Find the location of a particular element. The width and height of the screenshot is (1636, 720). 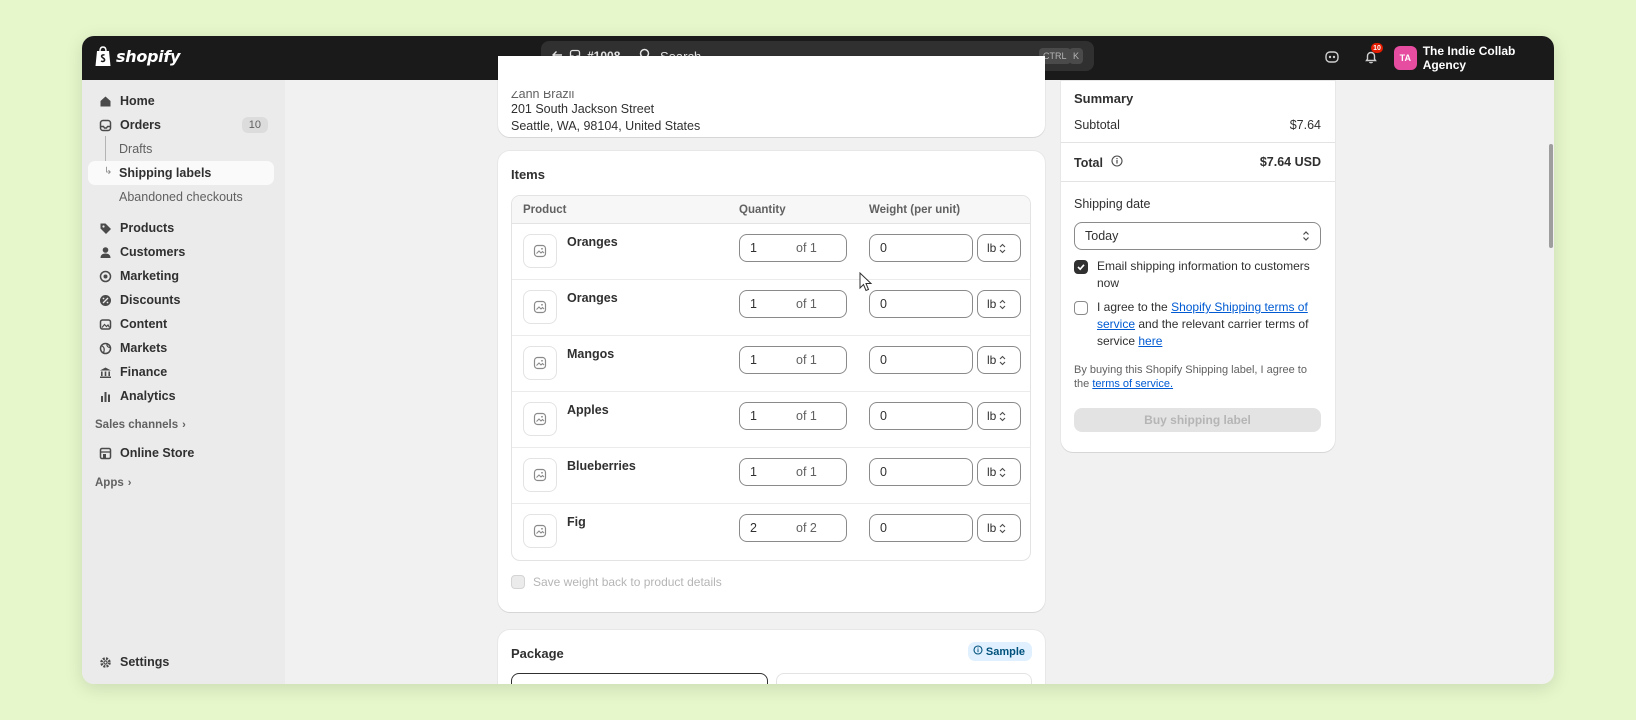

sidekick-icon is located at coordinates (1332, 57).